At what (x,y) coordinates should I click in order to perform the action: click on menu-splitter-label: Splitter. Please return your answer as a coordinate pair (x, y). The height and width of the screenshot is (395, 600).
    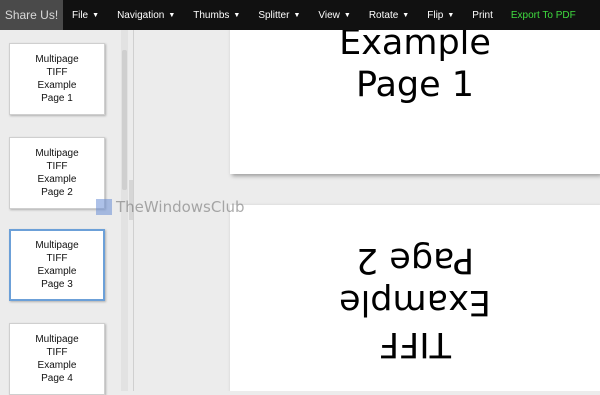
    Looking at the image, I should click on (274, 15).